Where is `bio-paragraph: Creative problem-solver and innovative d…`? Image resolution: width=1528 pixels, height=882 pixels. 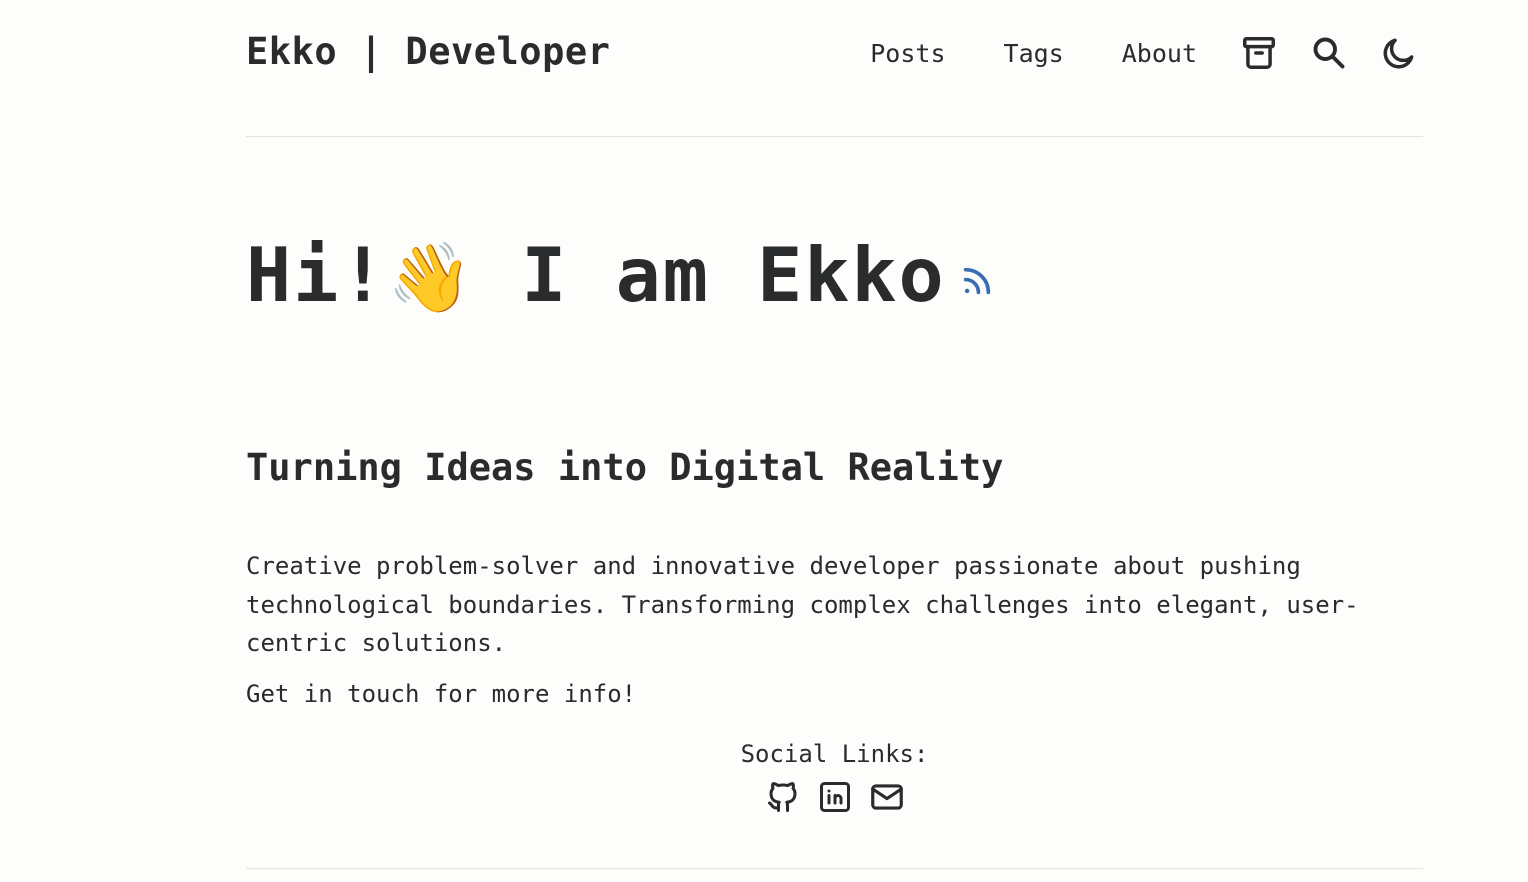 bio-paragraph: Creative problem-solver and innovative d… is located at coordinates (802, 604).